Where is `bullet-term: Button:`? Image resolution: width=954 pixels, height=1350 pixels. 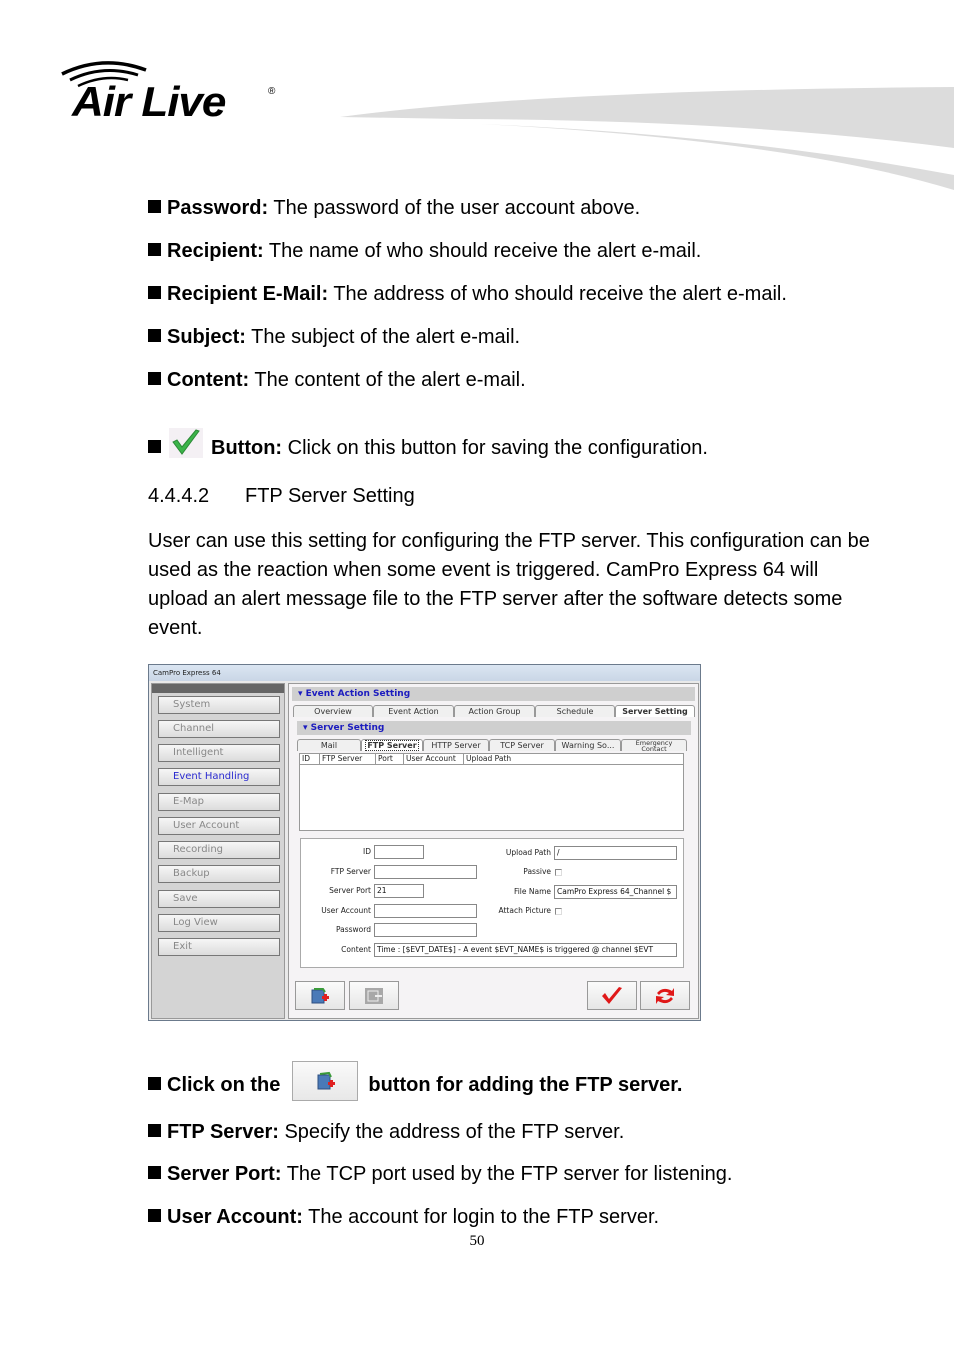 bullet-term: Button: is located at coordinates (247, 448).